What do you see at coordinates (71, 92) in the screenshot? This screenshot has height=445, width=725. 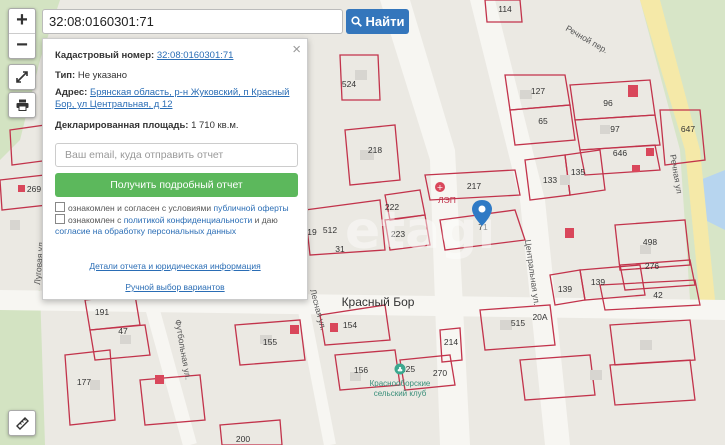 I see `address-label: Адрес:` at bounding box center [71, 92].